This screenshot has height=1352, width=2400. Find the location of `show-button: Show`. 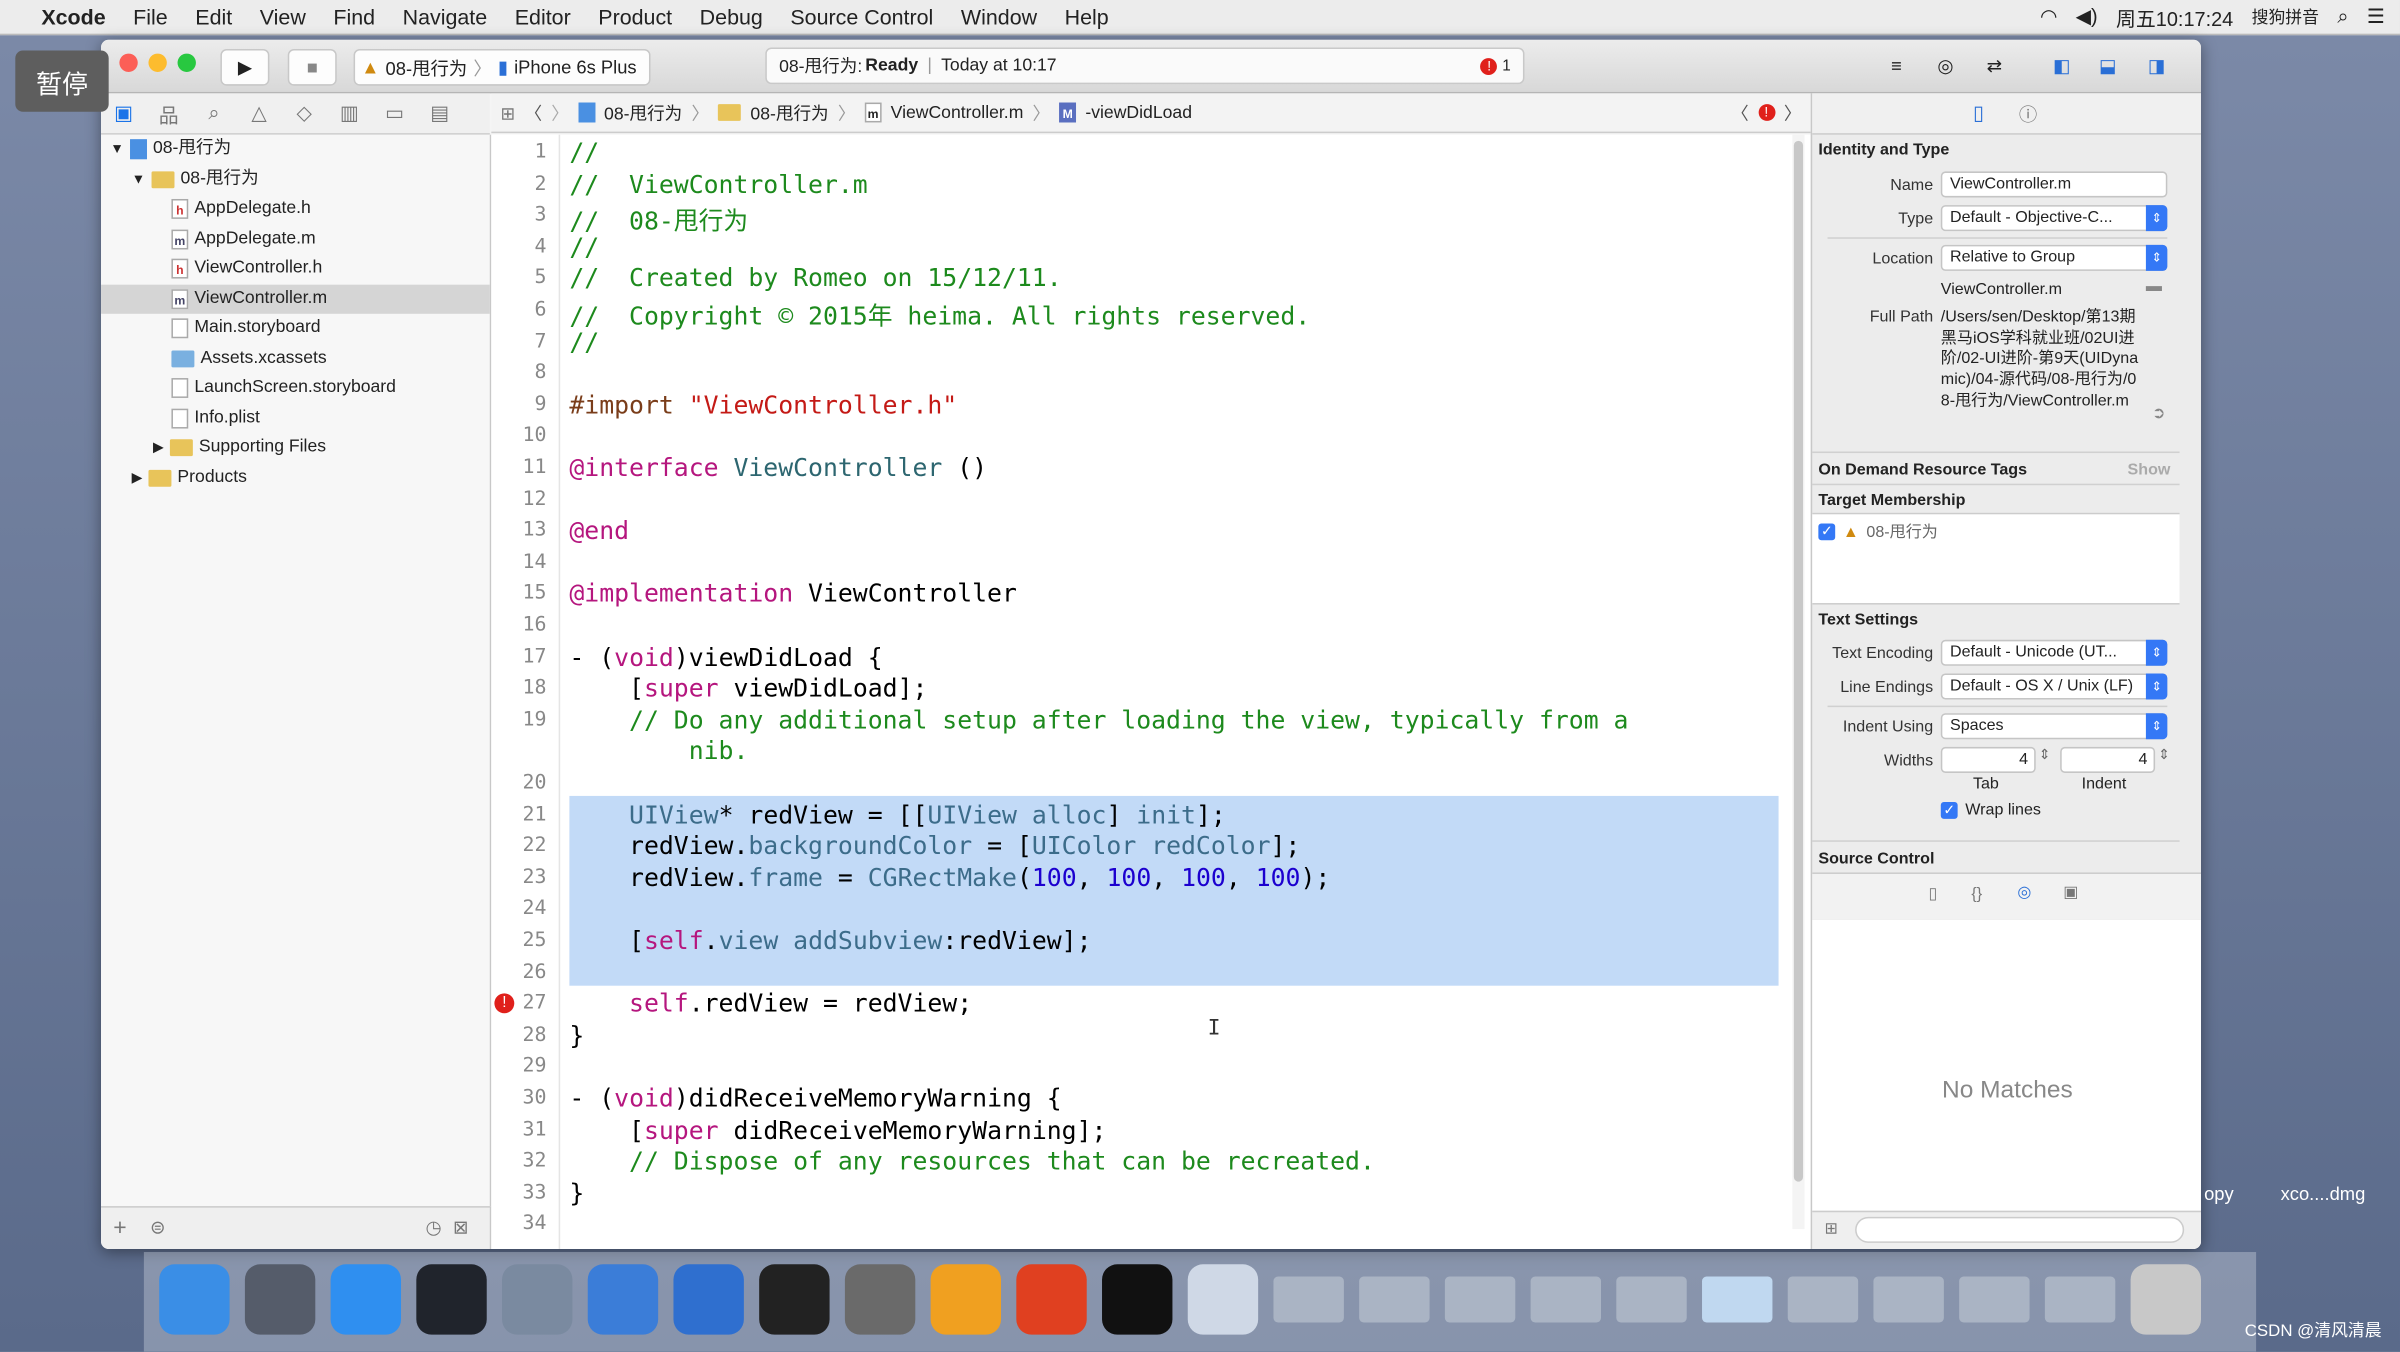

show-button: Show is located at coordinates (2149, 470).